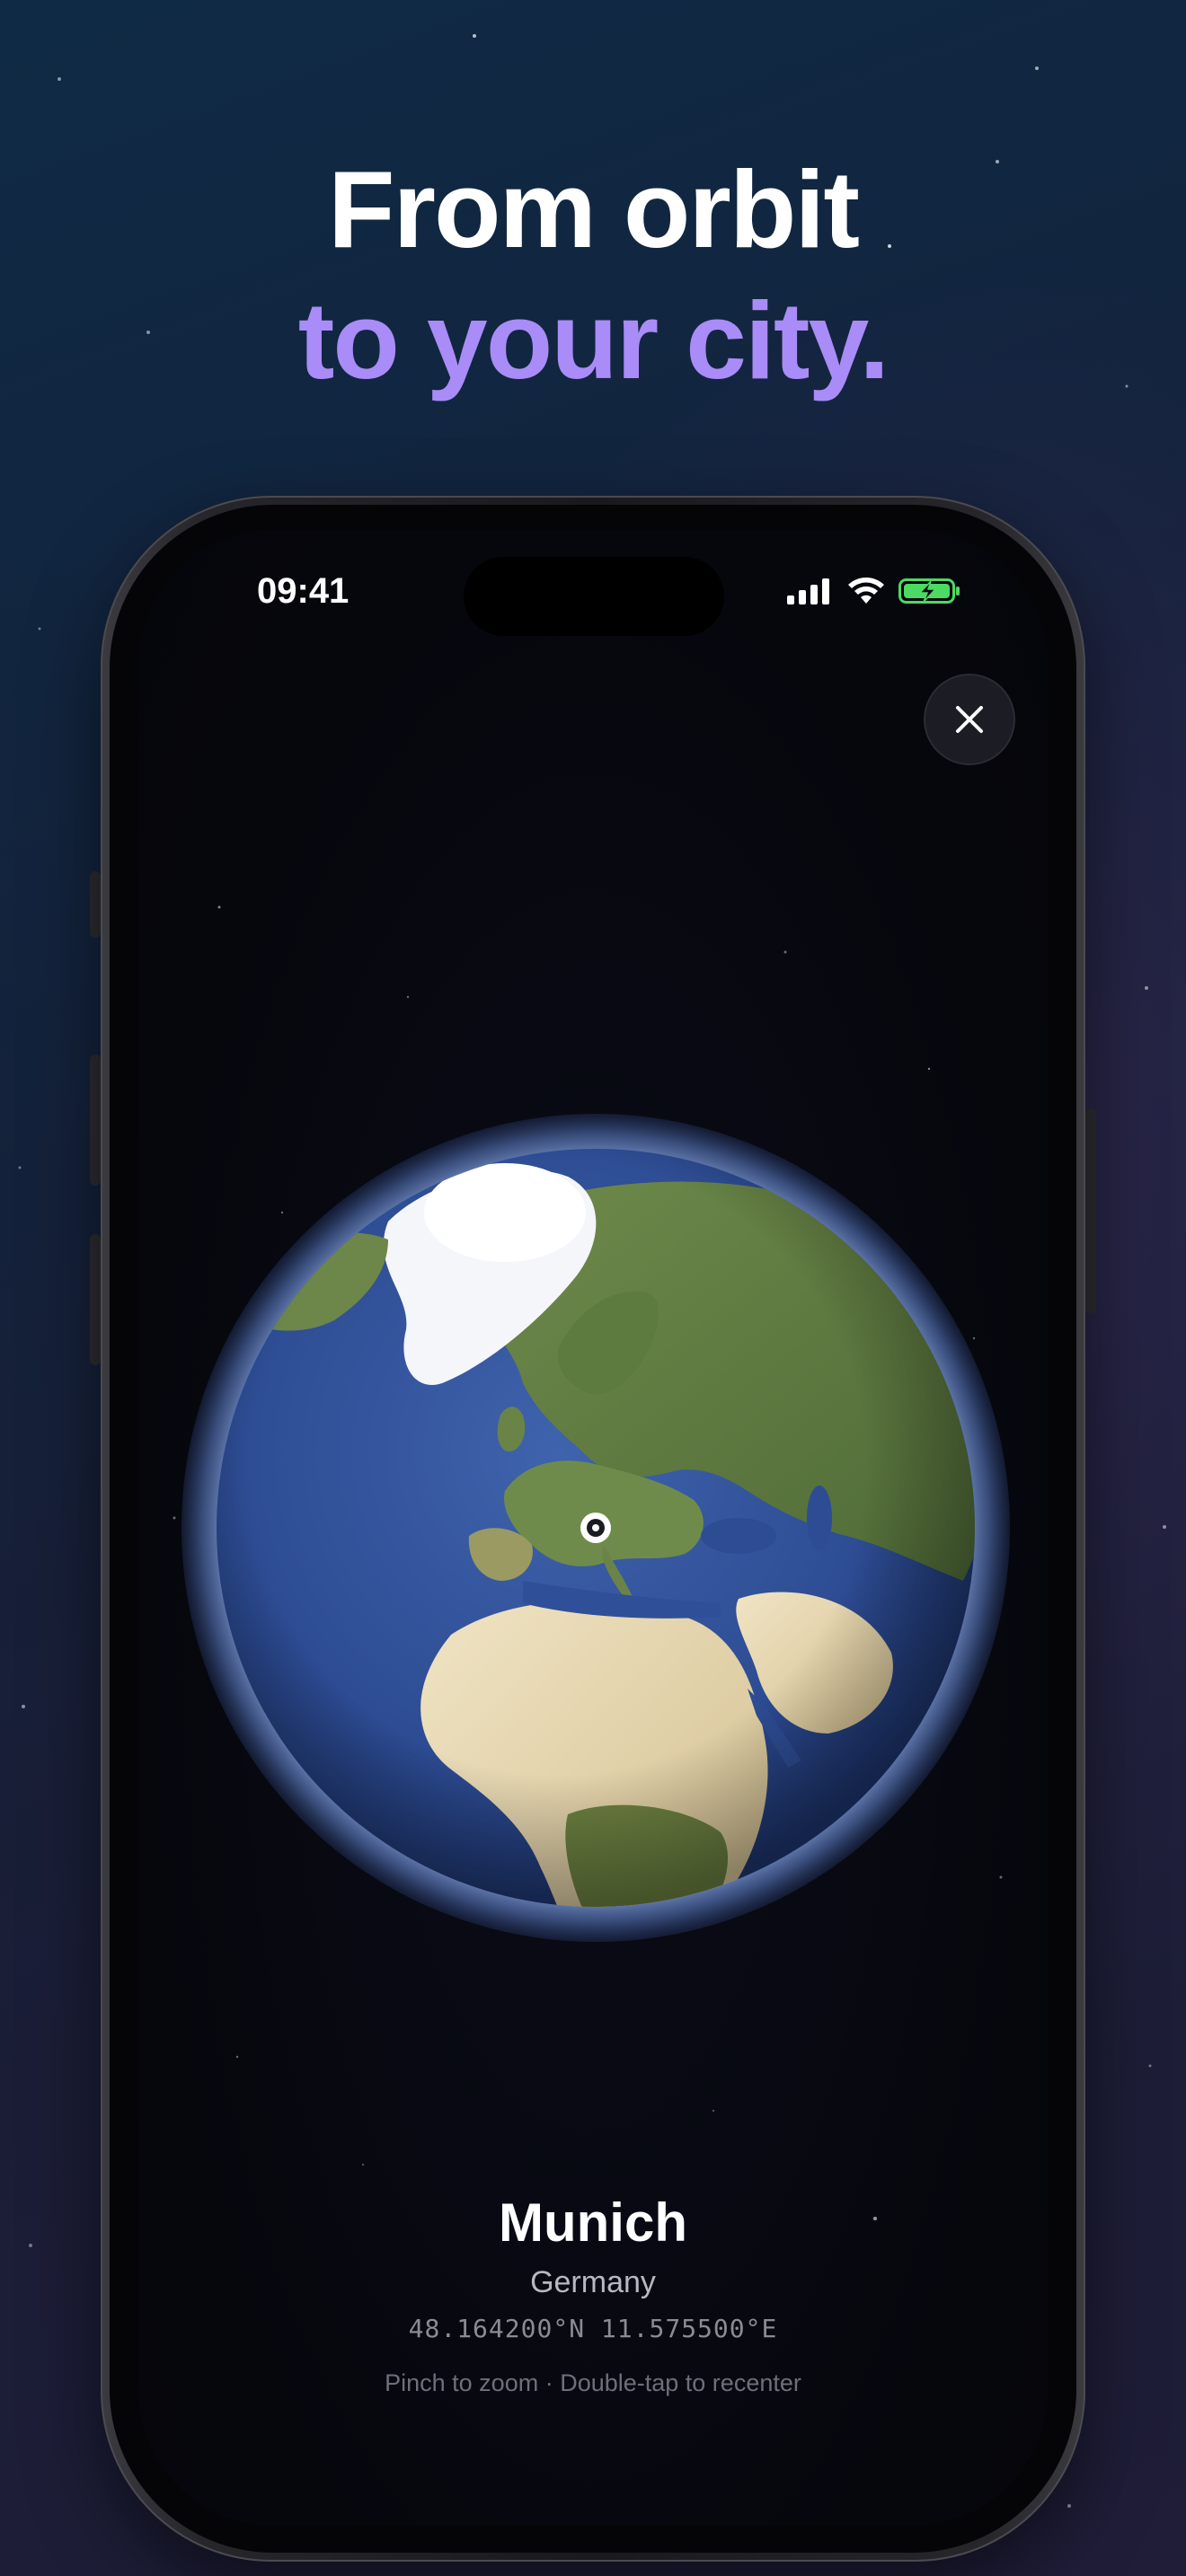  I want to click on city-name: Munich, so click(593, 2222).